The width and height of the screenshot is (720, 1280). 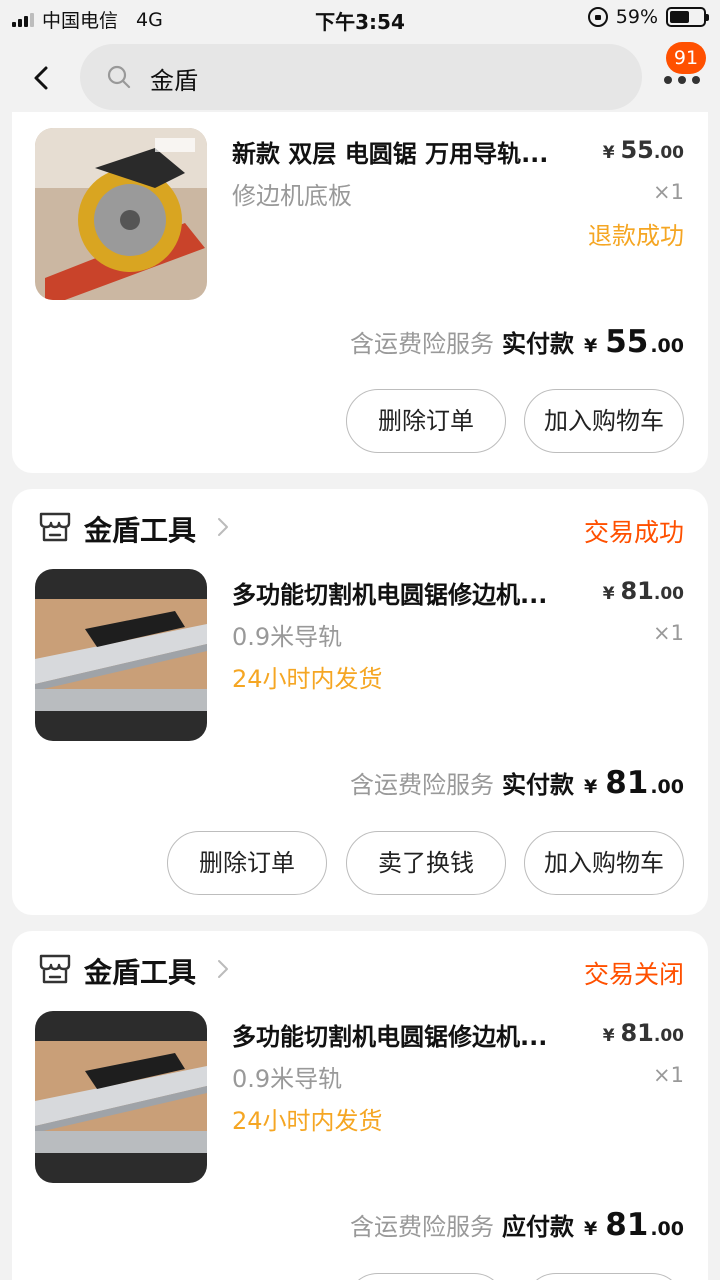 I want to click on status-bar-right: 59%, so click(x=648, y=17).